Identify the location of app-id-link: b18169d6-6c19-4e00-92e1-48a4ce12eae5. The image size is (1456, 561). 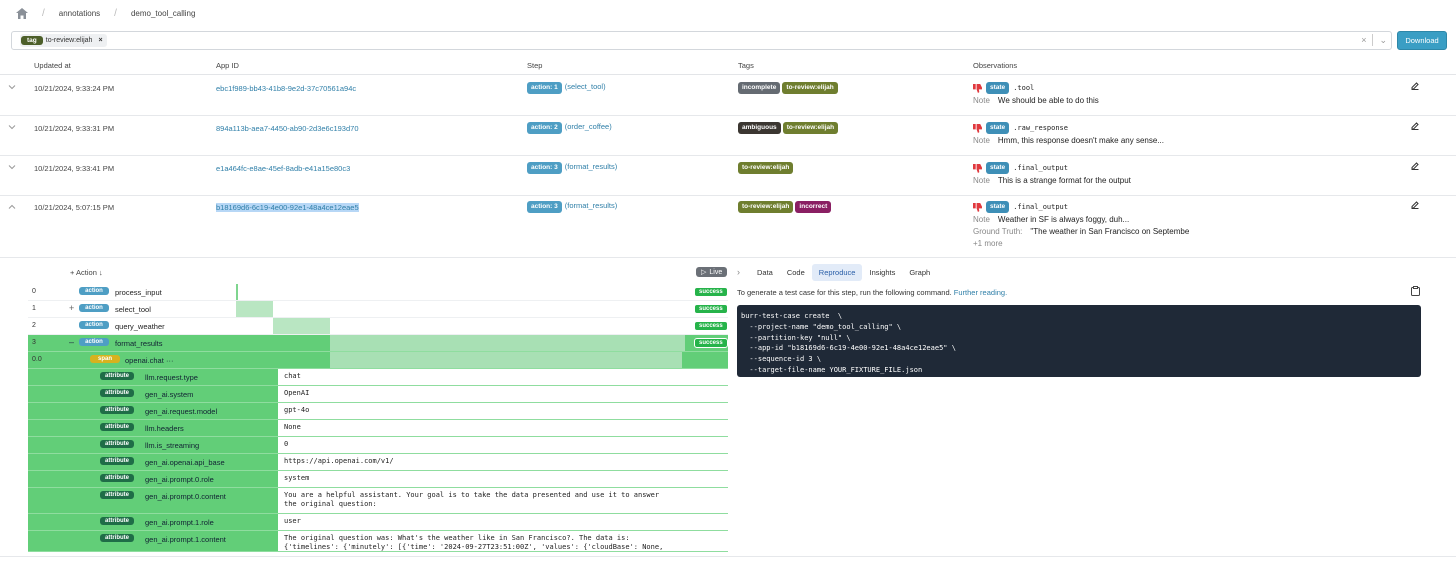
(287, 207).